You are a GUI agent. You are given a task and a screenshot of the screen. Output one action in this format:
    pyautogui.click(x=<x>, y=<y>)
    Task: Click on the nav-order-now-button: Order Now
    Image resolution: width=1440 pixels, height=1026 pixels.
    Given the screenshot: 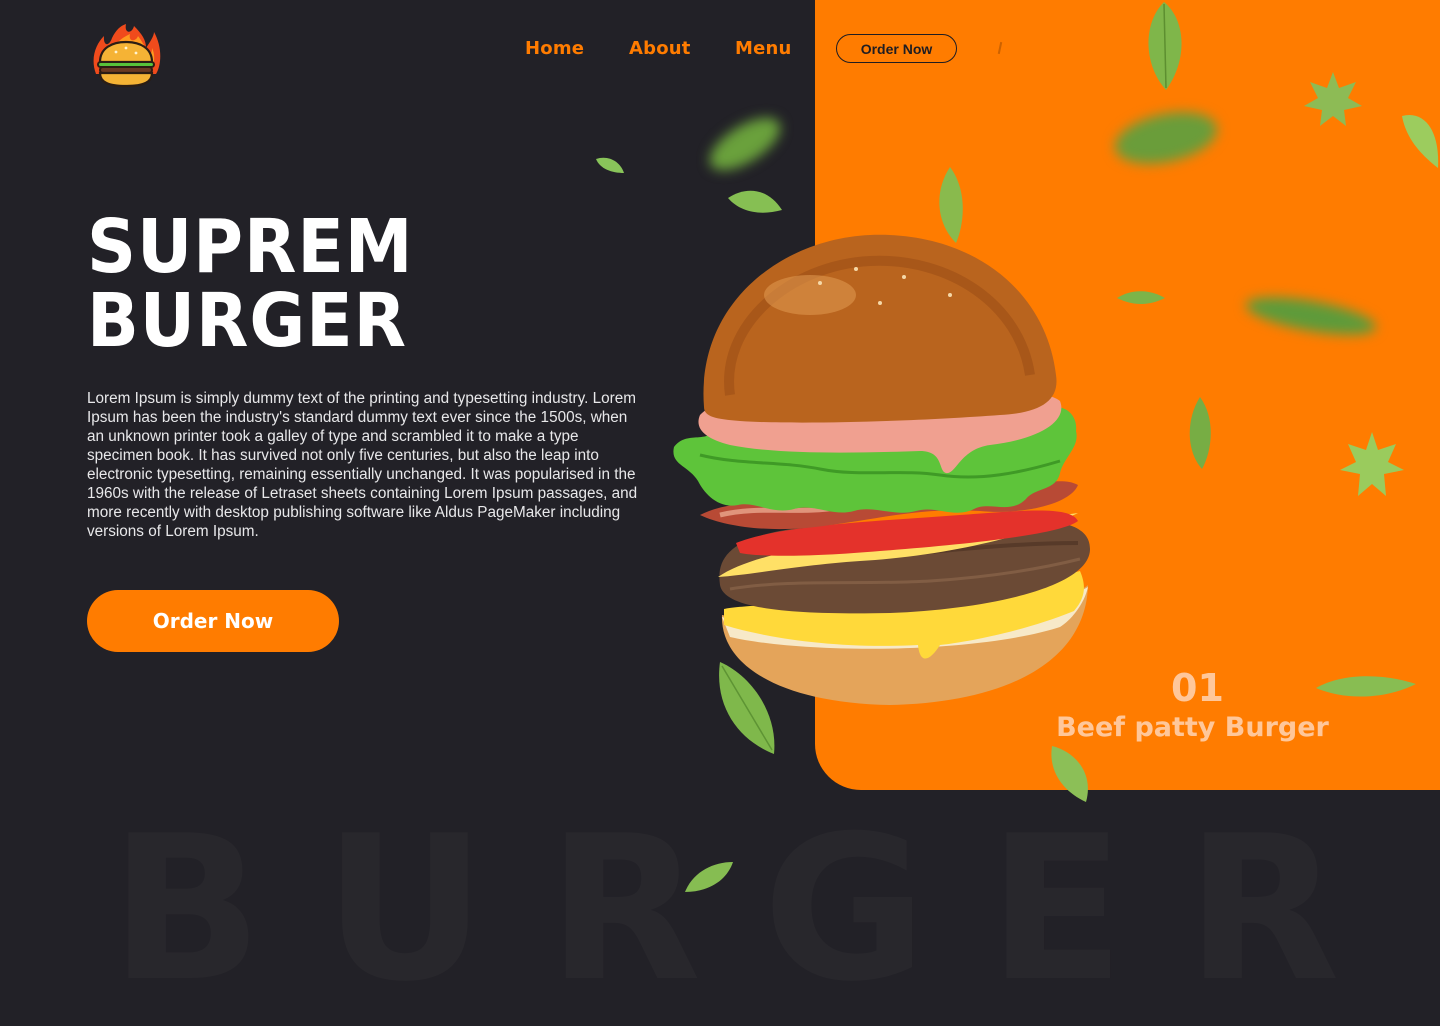 What is the action you would take?
    pyautogui.click(x=896, y=48)
    